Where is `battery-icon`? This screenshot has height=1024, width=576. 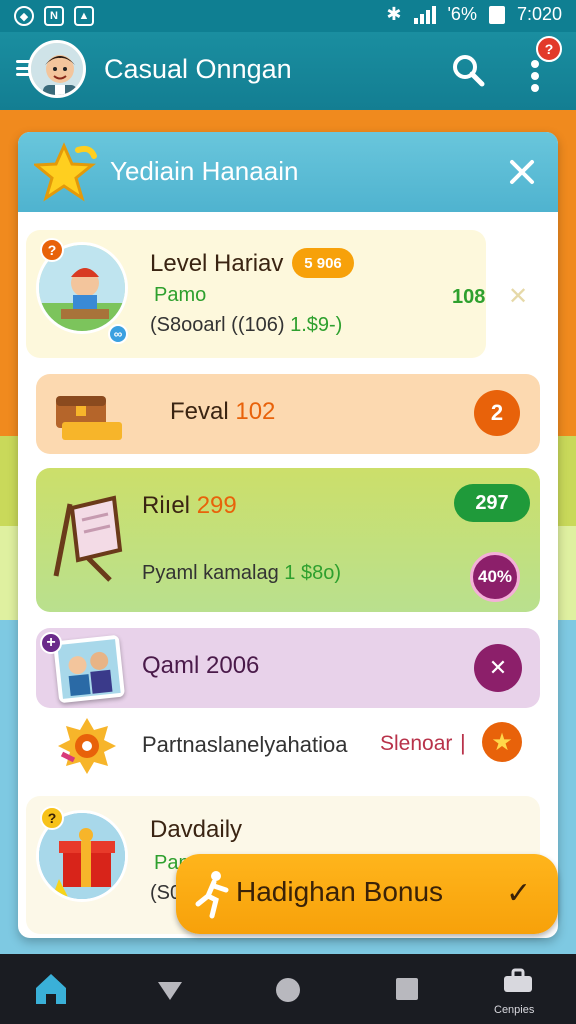 battery-icon is located at coordinates (496, 14).